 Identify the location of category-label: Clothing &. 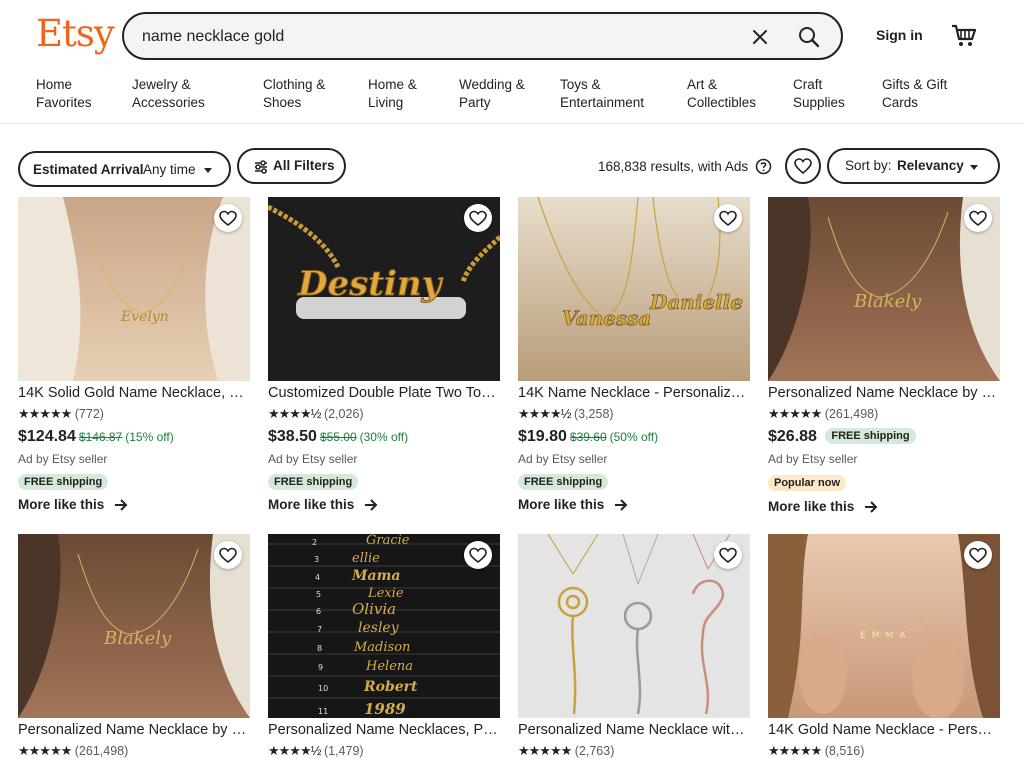
(294, 84).